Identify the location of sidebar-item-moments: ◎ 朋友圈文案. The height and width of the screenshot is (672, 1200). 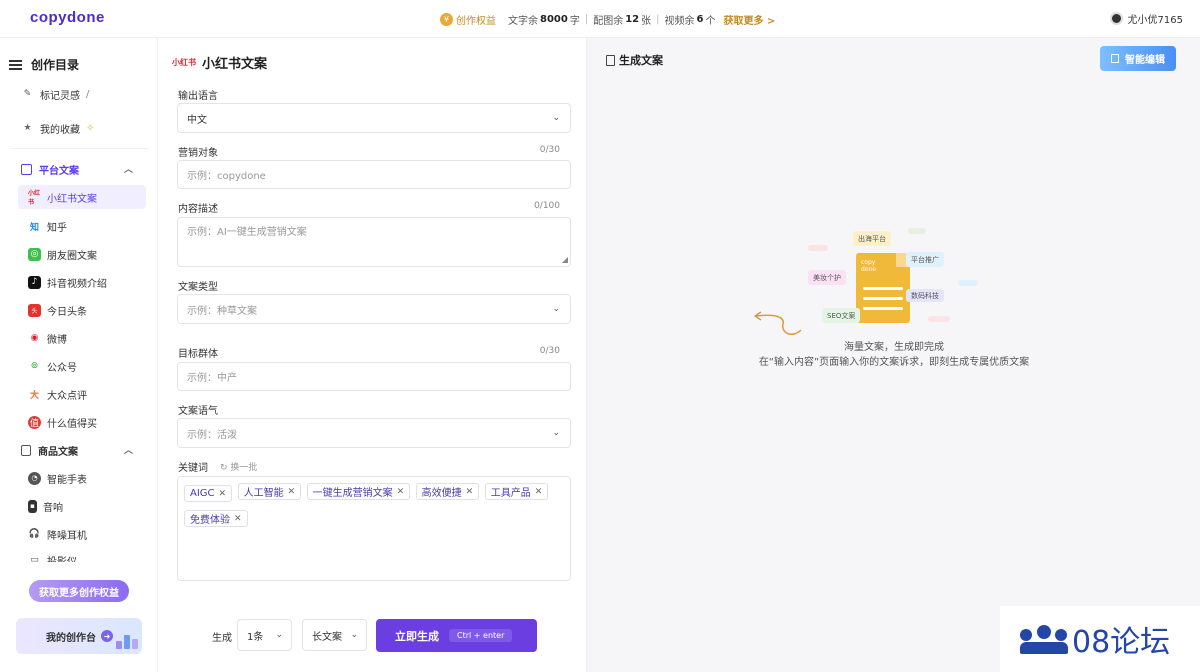
(82, 254).